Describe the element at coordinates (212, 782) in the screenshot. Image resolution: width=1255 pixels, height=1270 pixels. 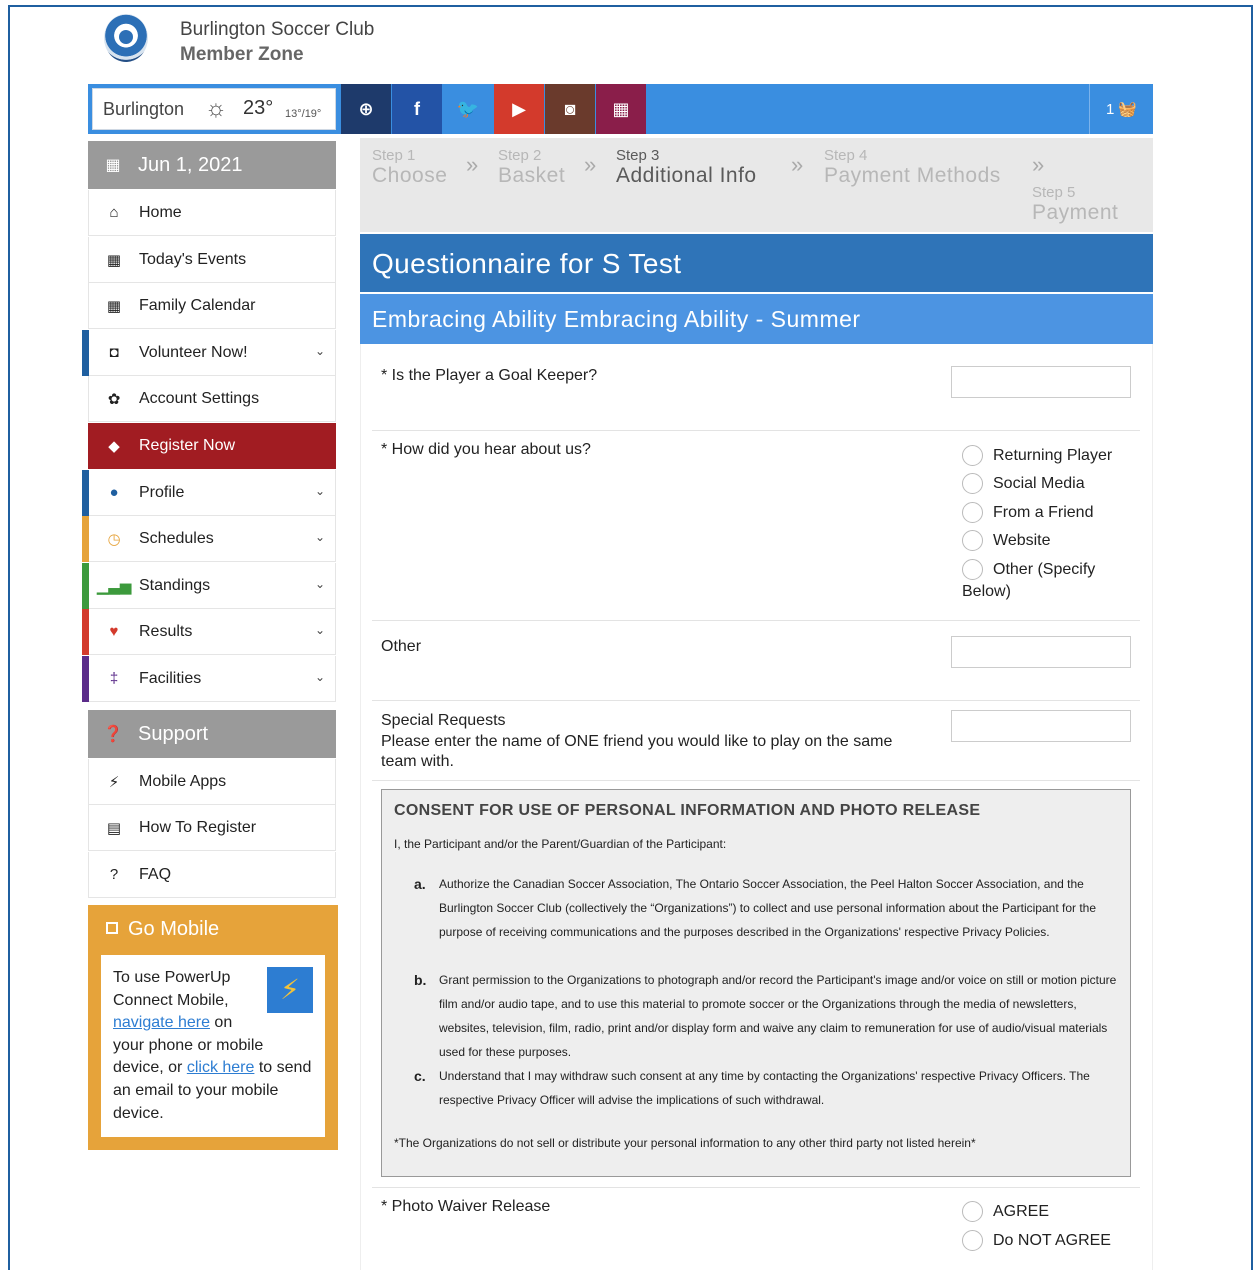
I see `sidebar-item-mobile-apps: ⚡ Mobile Apps` at that location.